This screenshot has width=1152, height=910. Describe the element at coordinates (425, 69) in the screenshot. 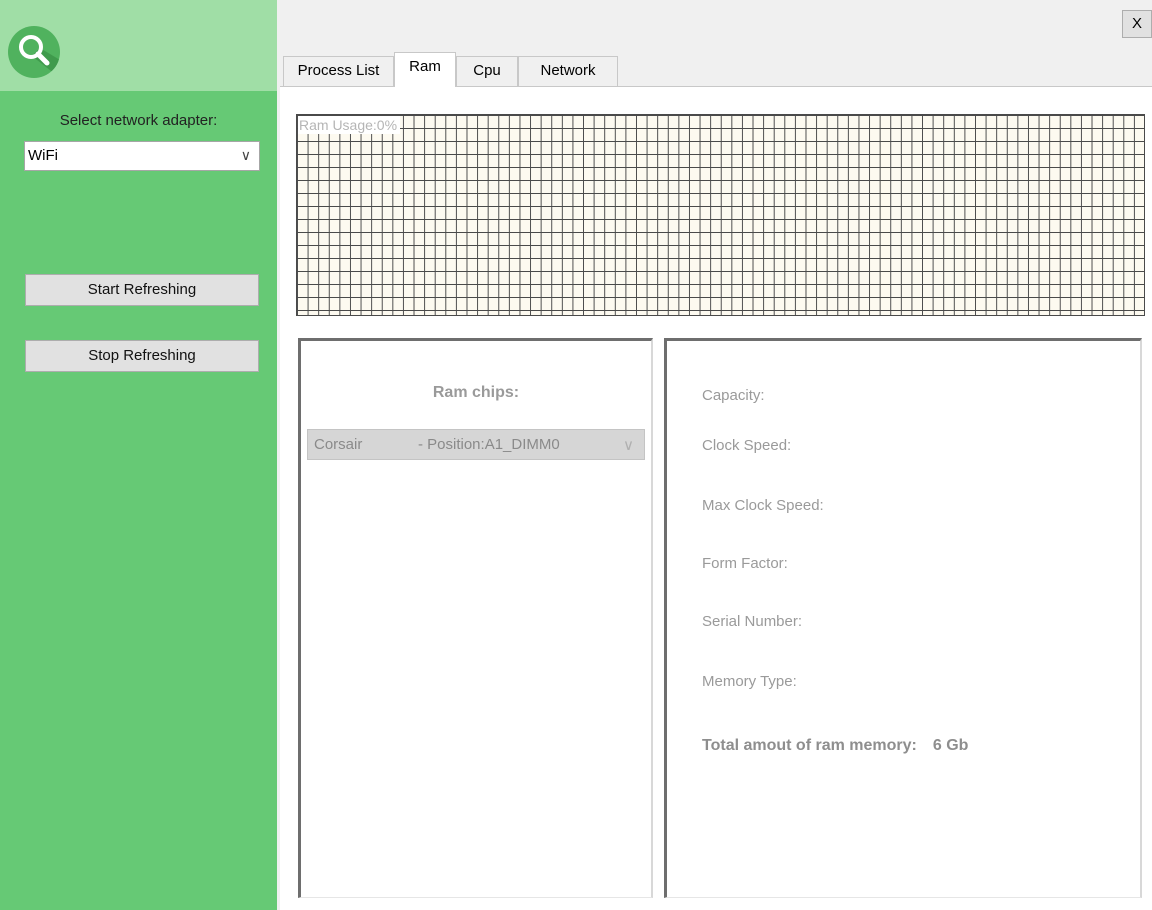

I see `tab-ram: Ram` at that location.